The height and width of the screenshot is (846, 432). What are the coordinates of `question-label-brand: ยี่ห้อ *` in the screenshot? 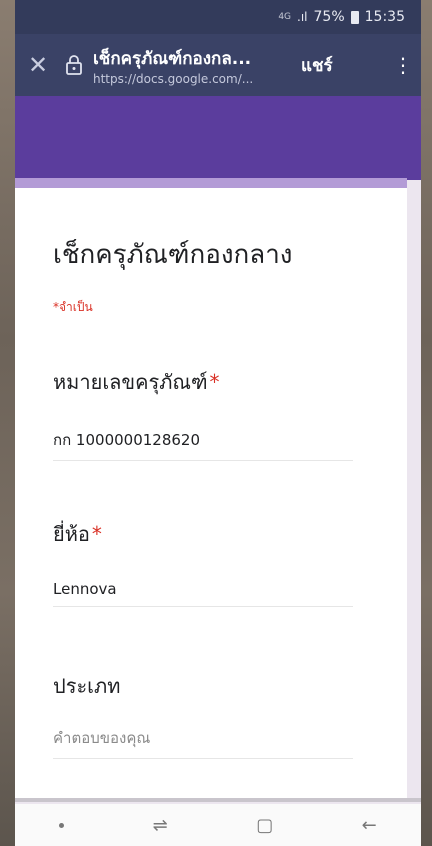 It's located at (77, 534).